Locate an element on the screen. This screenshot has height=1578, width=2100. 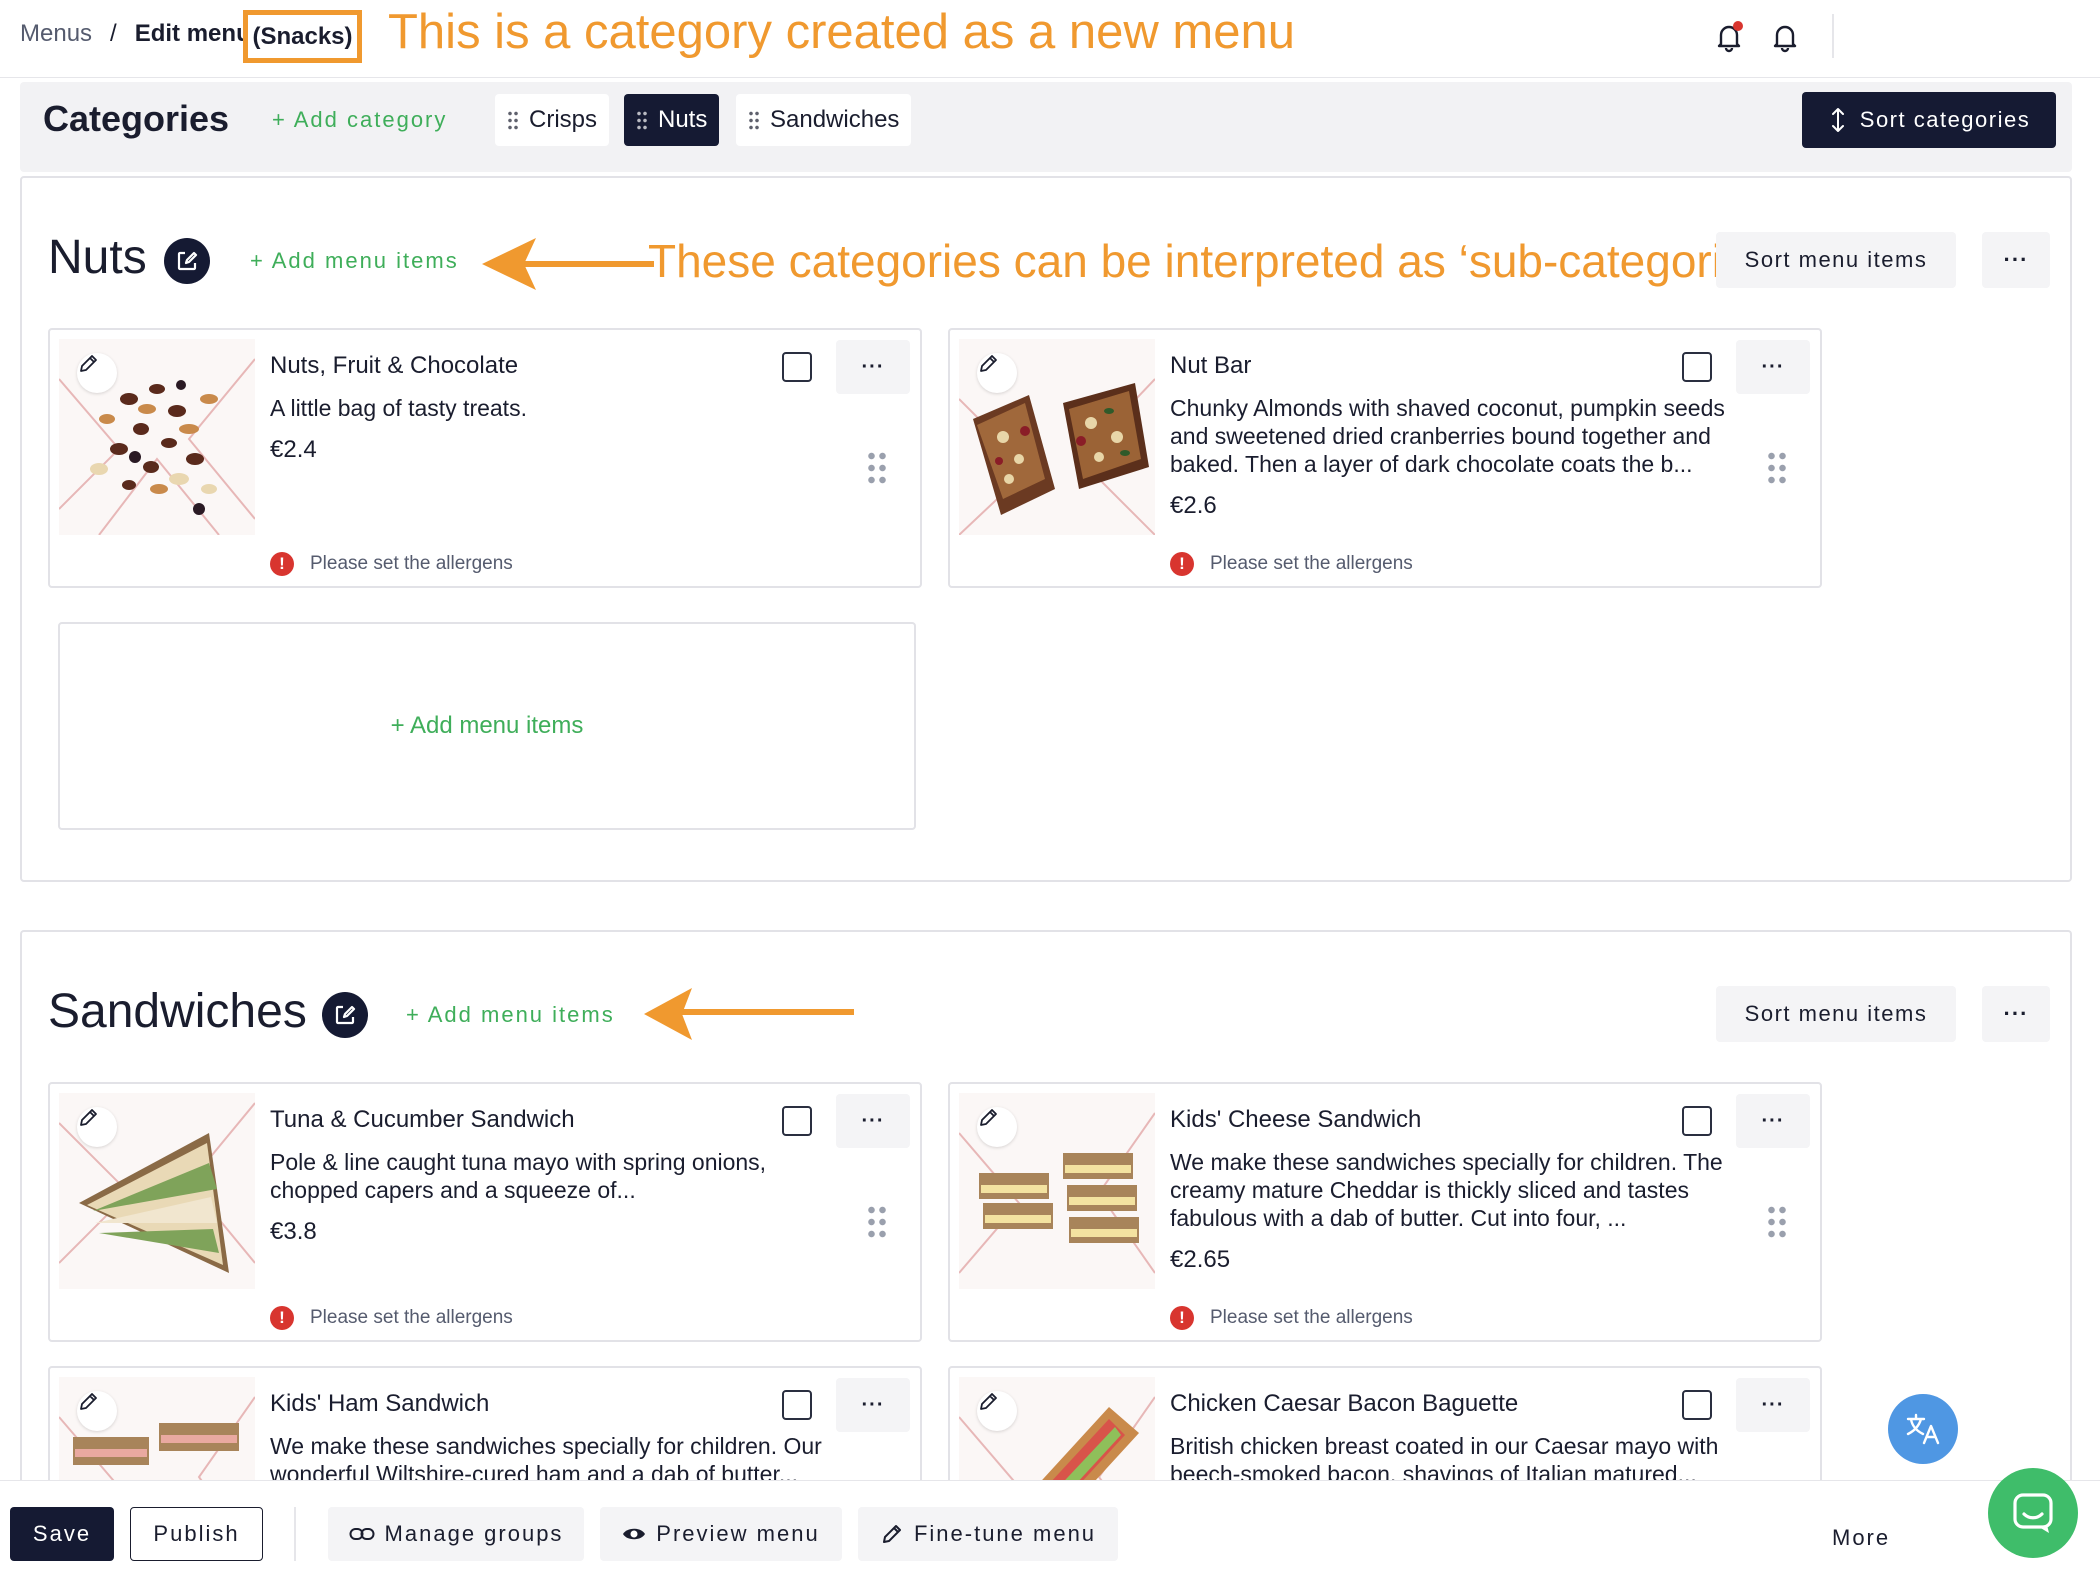
manage-groups-button: Manage groups is located at coordinates (456, 1534).